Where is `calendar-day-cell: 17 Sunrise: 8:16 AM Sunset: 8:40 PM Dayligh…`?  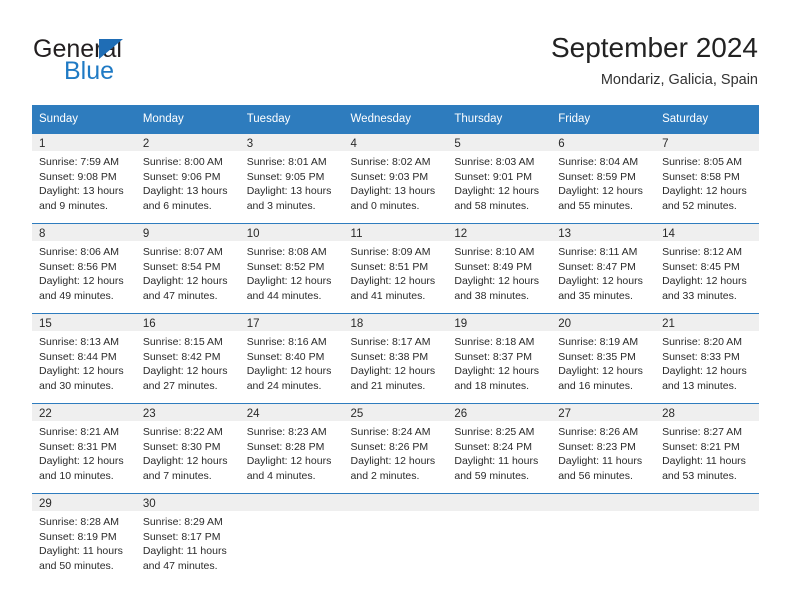
calendar-day-cell: 17 Sunrise: 8:16 AM Sunset: 8:40 PM Dayligh… is located at coordinates (291, 358).